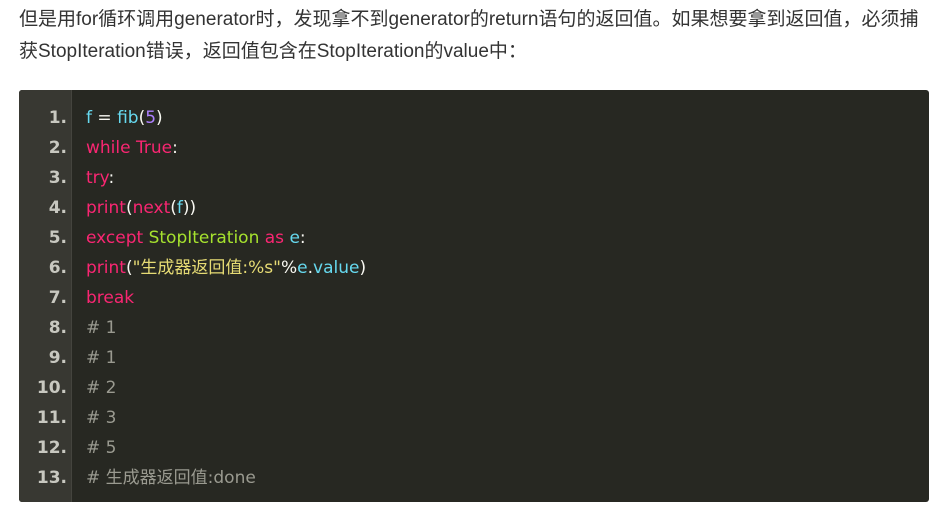 This screenshot has width=949, height=511. What do you see at coordinates (57, 268) in the screenshot?
I see `line-number: 6.` at bounding box center [57, 268].